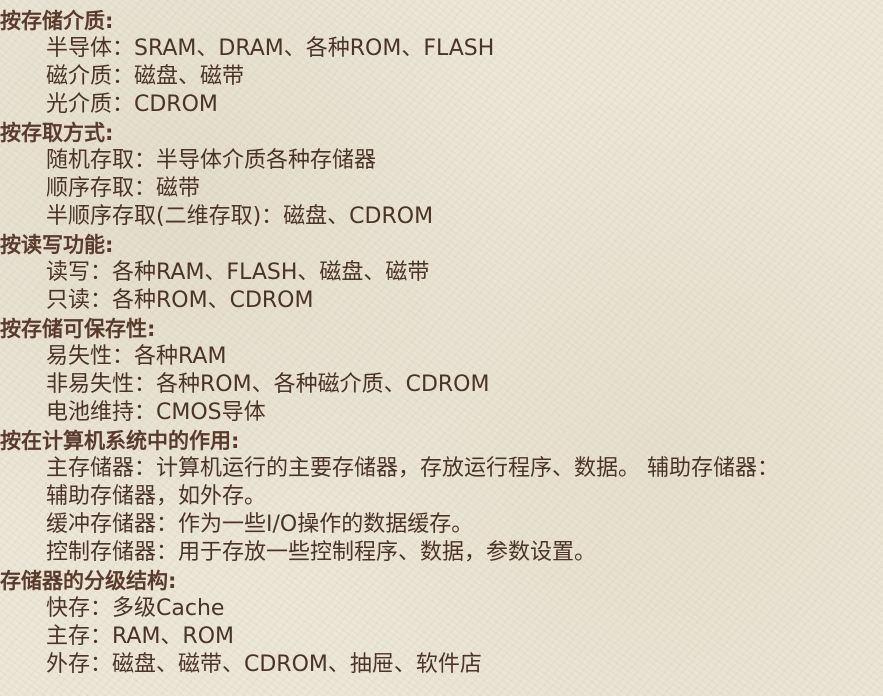 This screenshot has width=883, height=696. What do you see at coordinates (270, 48) in the screenshot?
I see `list-item: 半导体：SRAM、DRAM、各种ROM、FLASH` at bounding box center [270, 48].